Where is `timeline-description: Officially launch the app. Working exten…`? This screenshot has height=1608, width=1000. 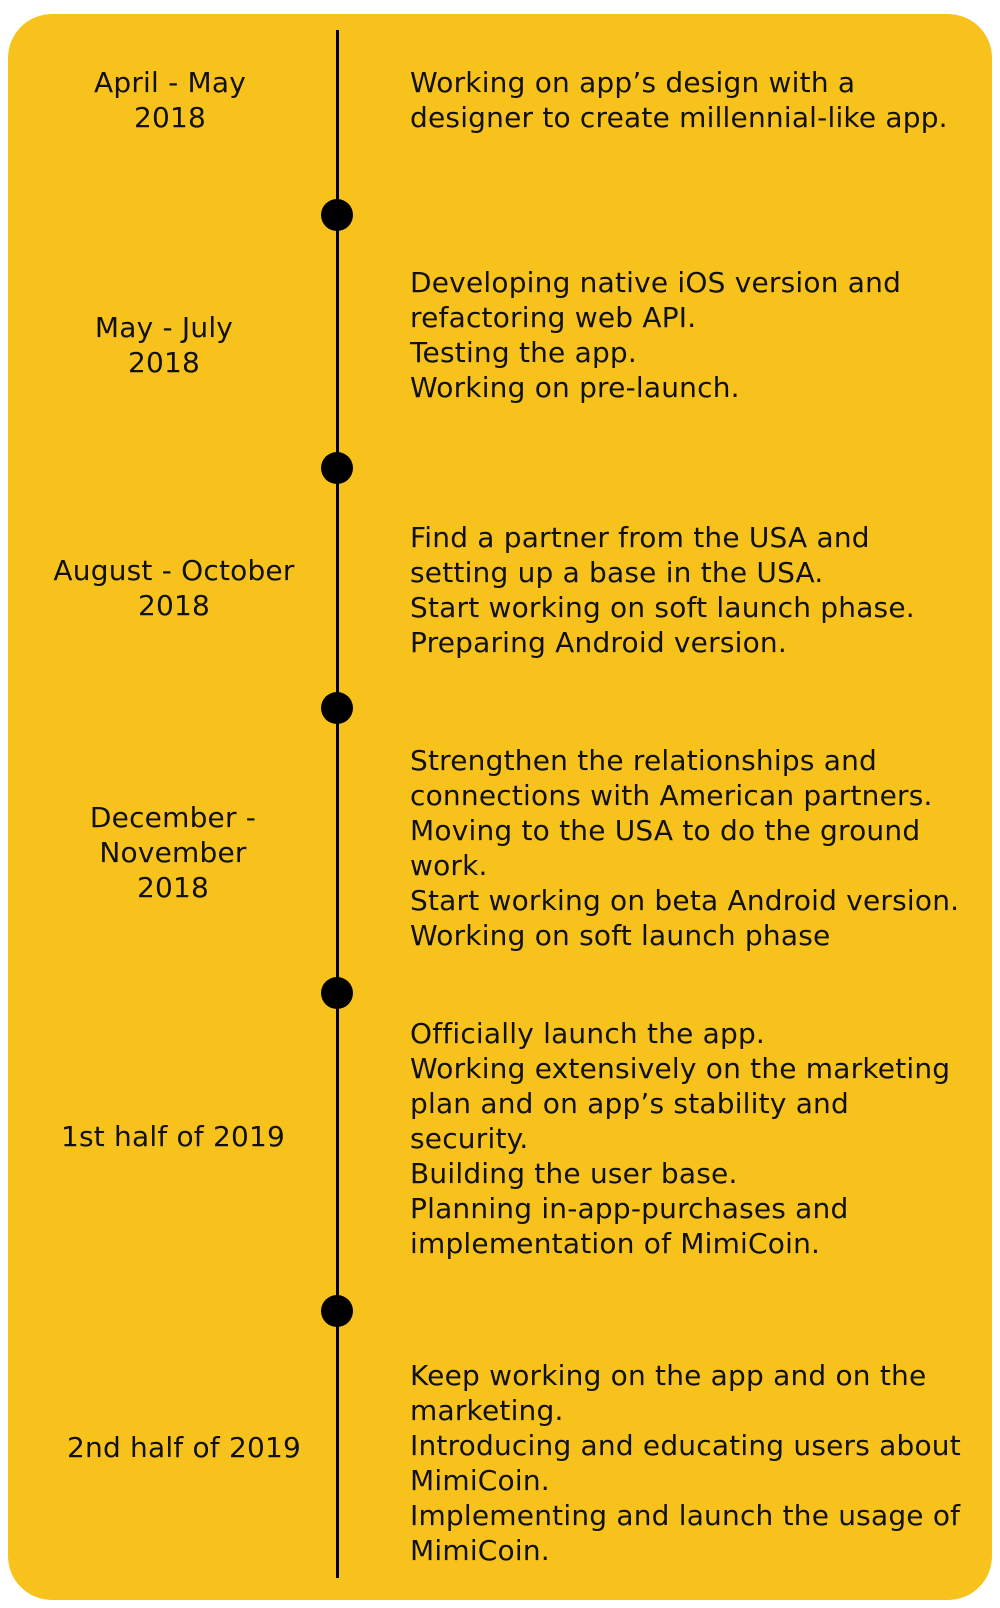 timeline-description: Officially launch the app. Working exten… is located at coordinates (695, 1138).